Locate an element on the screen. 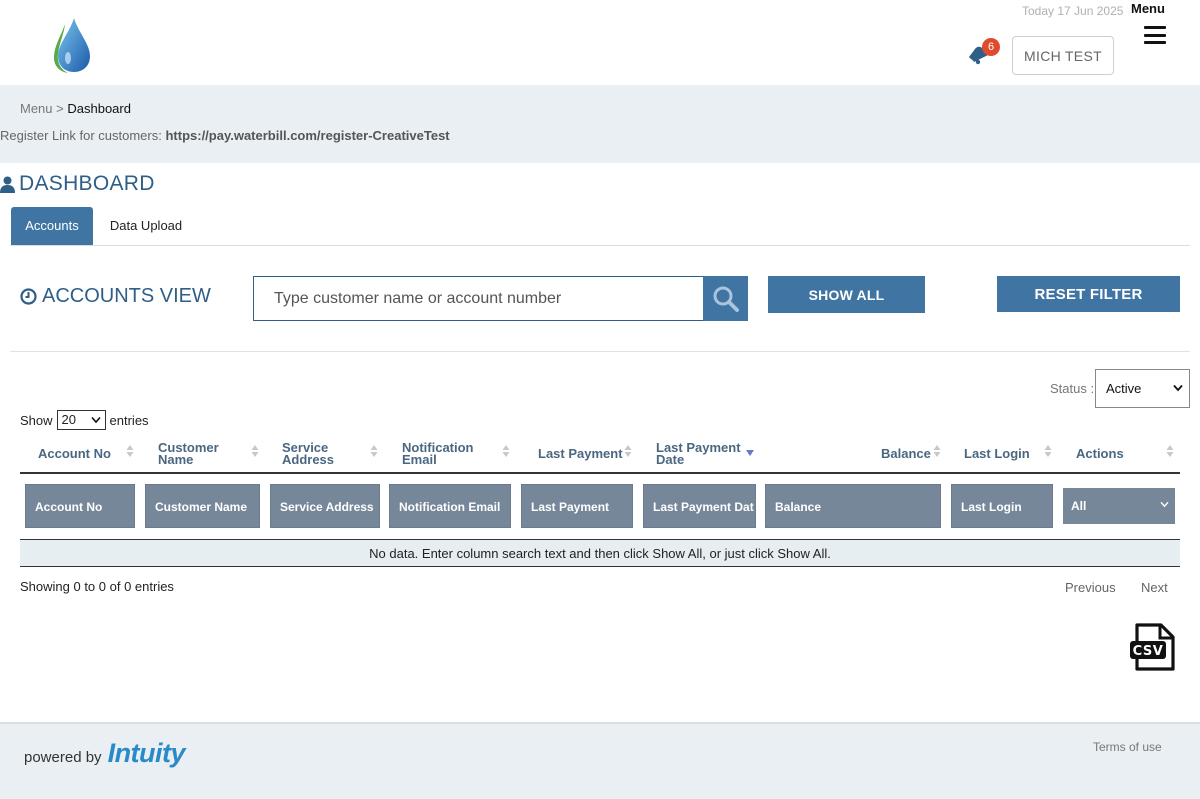 The image size is (1200, 799). register-link-label: Register Link for customers: is located at coordinates (81, 135).